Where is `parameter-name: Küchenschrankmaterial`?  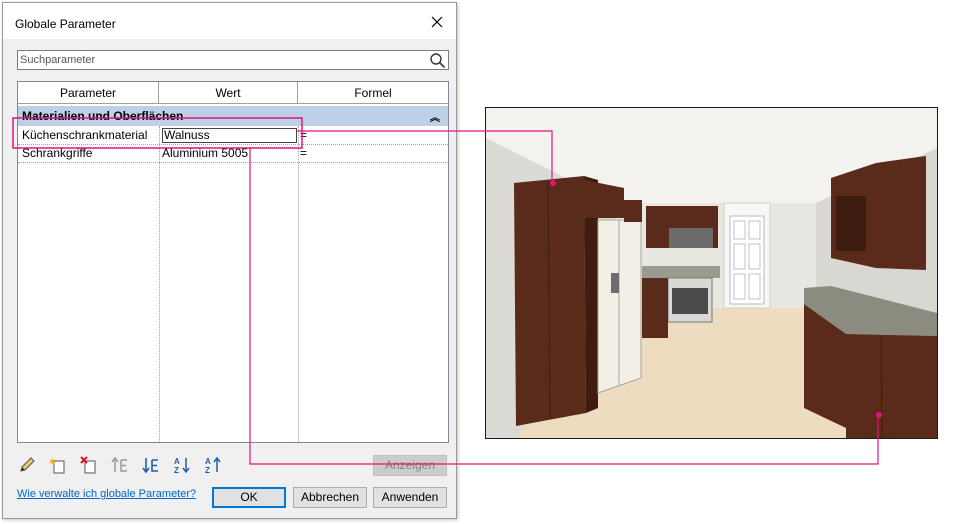
parameter-name: Küchenschrankmaterial is located at coordinates (85, 135).